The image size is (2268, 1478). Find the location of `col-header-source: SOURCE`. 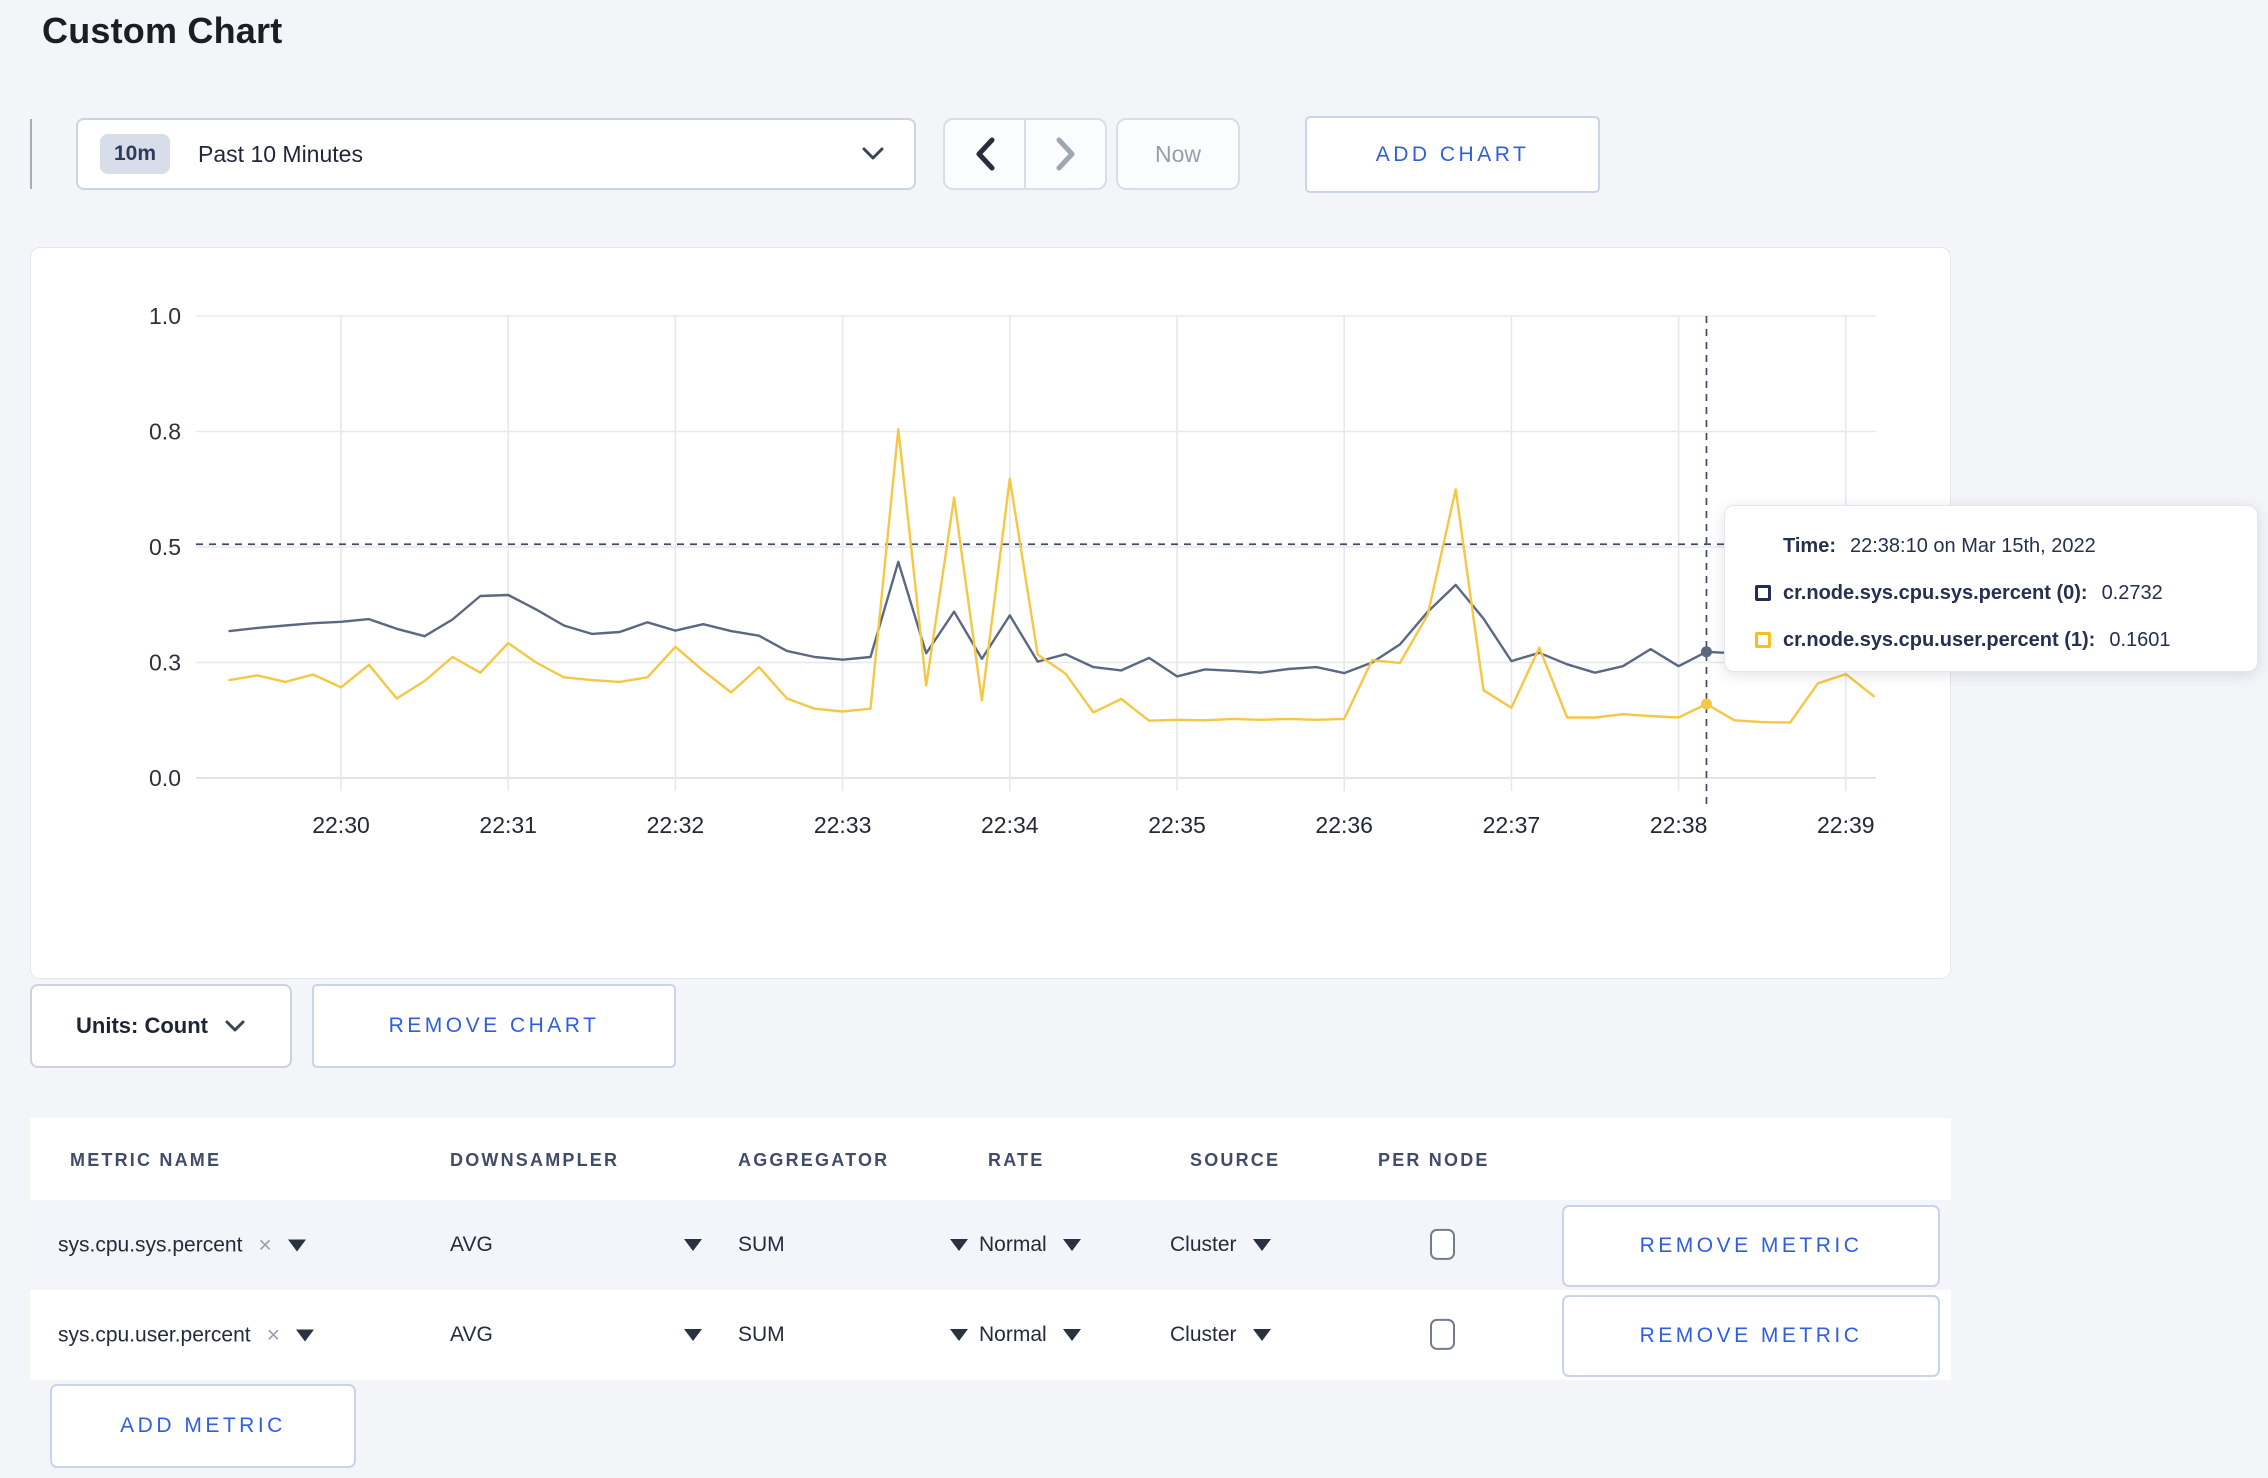

col-header-source: SOURCE is located at coordinates (1235, 1160).